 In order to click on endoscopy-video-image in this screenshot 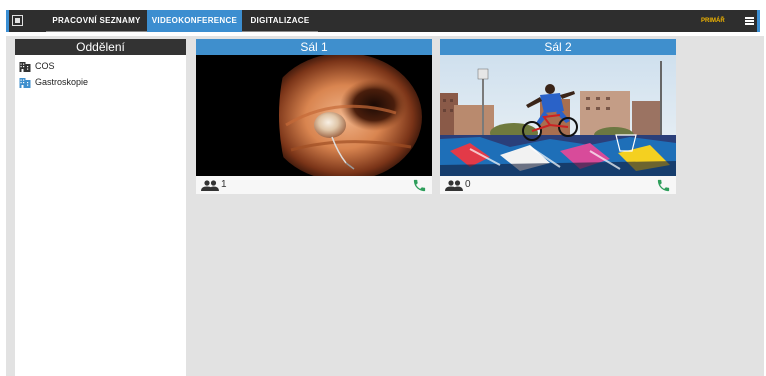, I will do `click(314, 115)`.